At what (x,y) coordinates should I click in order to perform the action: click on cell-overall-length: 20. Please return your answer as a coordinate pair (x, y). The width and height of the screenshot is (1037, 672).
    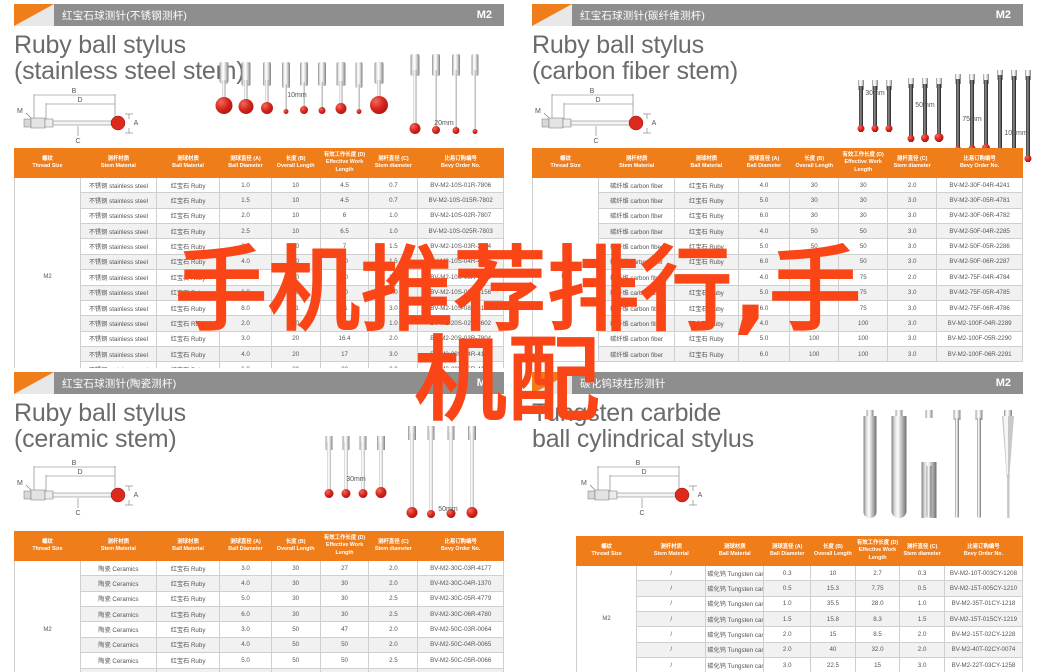
    Looking at the image, I should click on (295, 339).